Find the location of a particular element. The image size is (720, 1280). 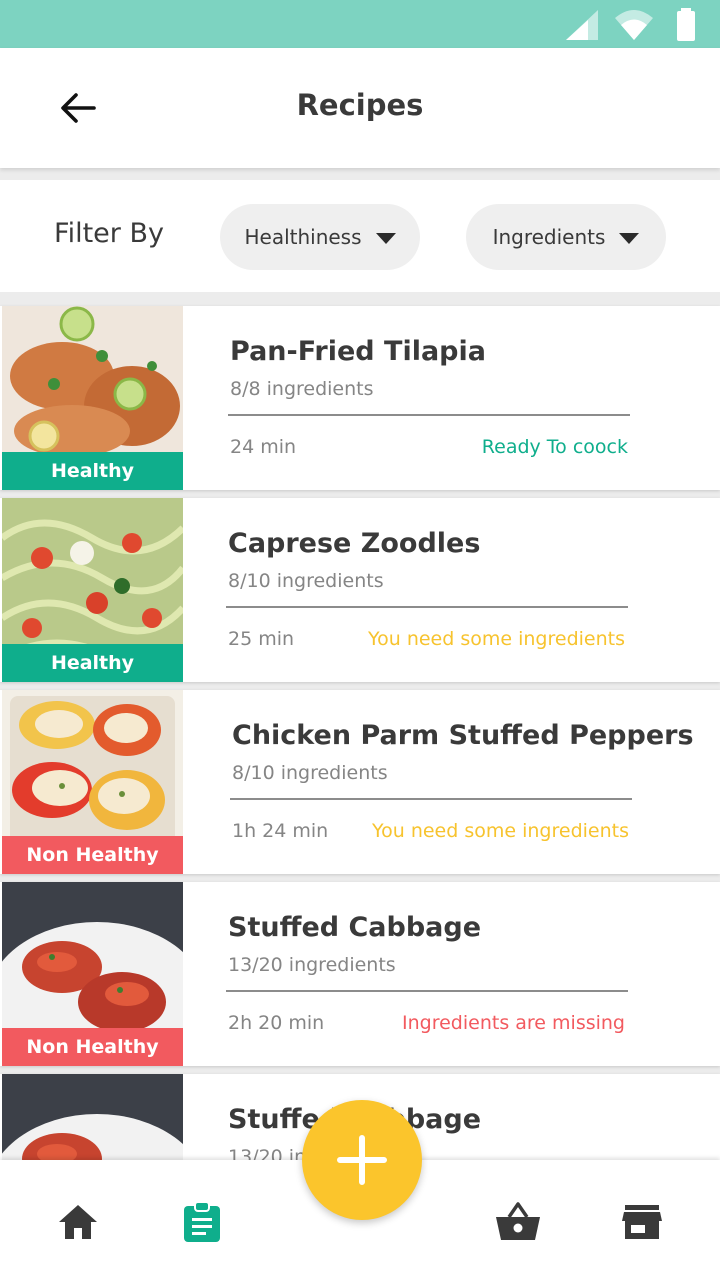

app-header: Recipes is located at coordinates (360, 108).